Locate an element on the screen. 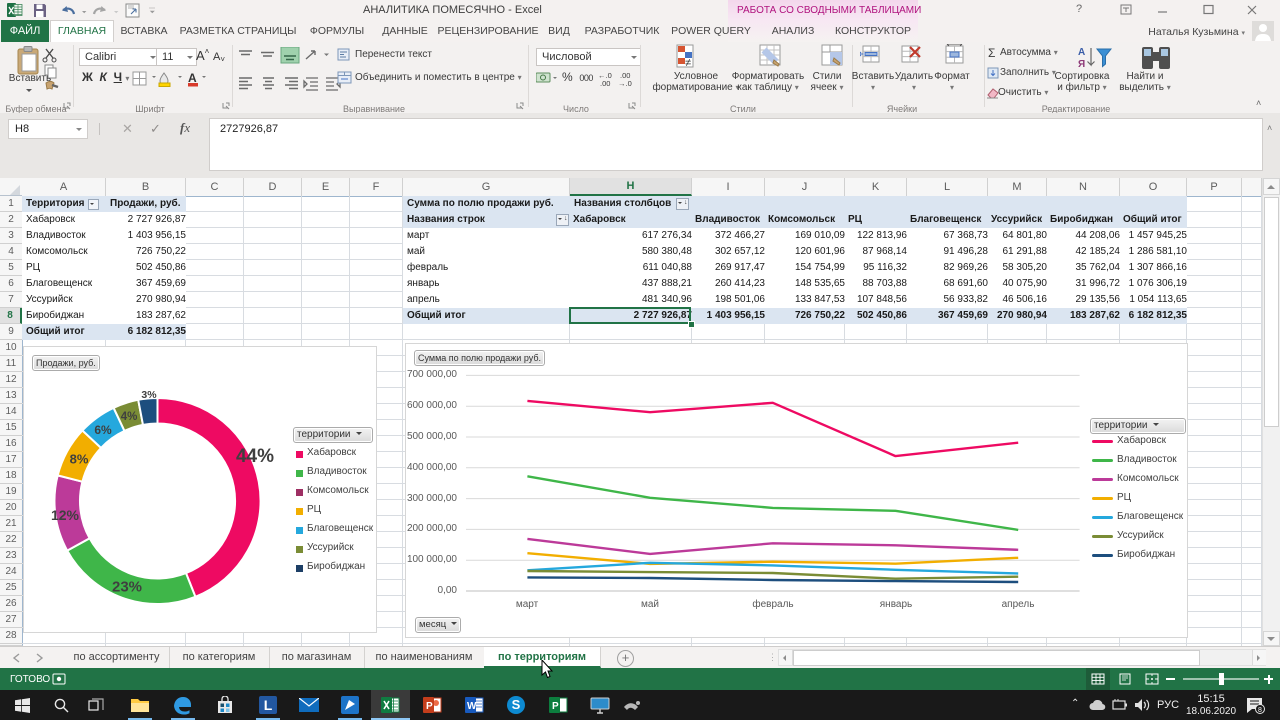  svg-text: .00 is located at coordinates (605, 83).